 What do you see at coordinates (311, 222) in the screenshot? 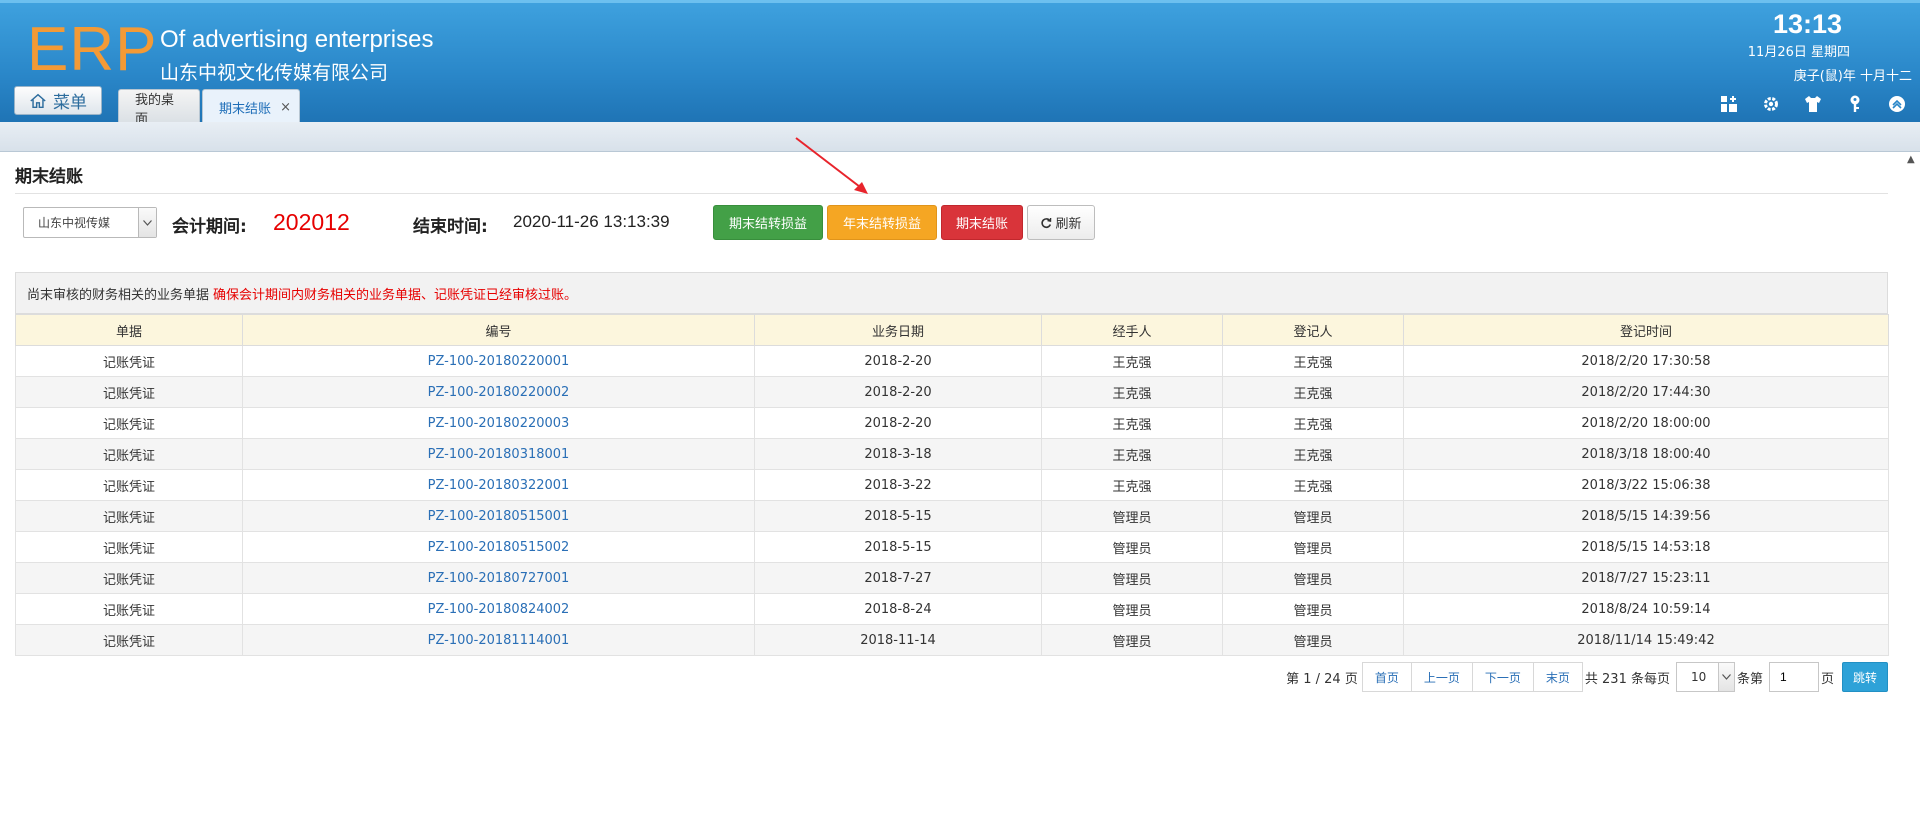
I see `period-value: 202012` at bounding box center [311, 222].